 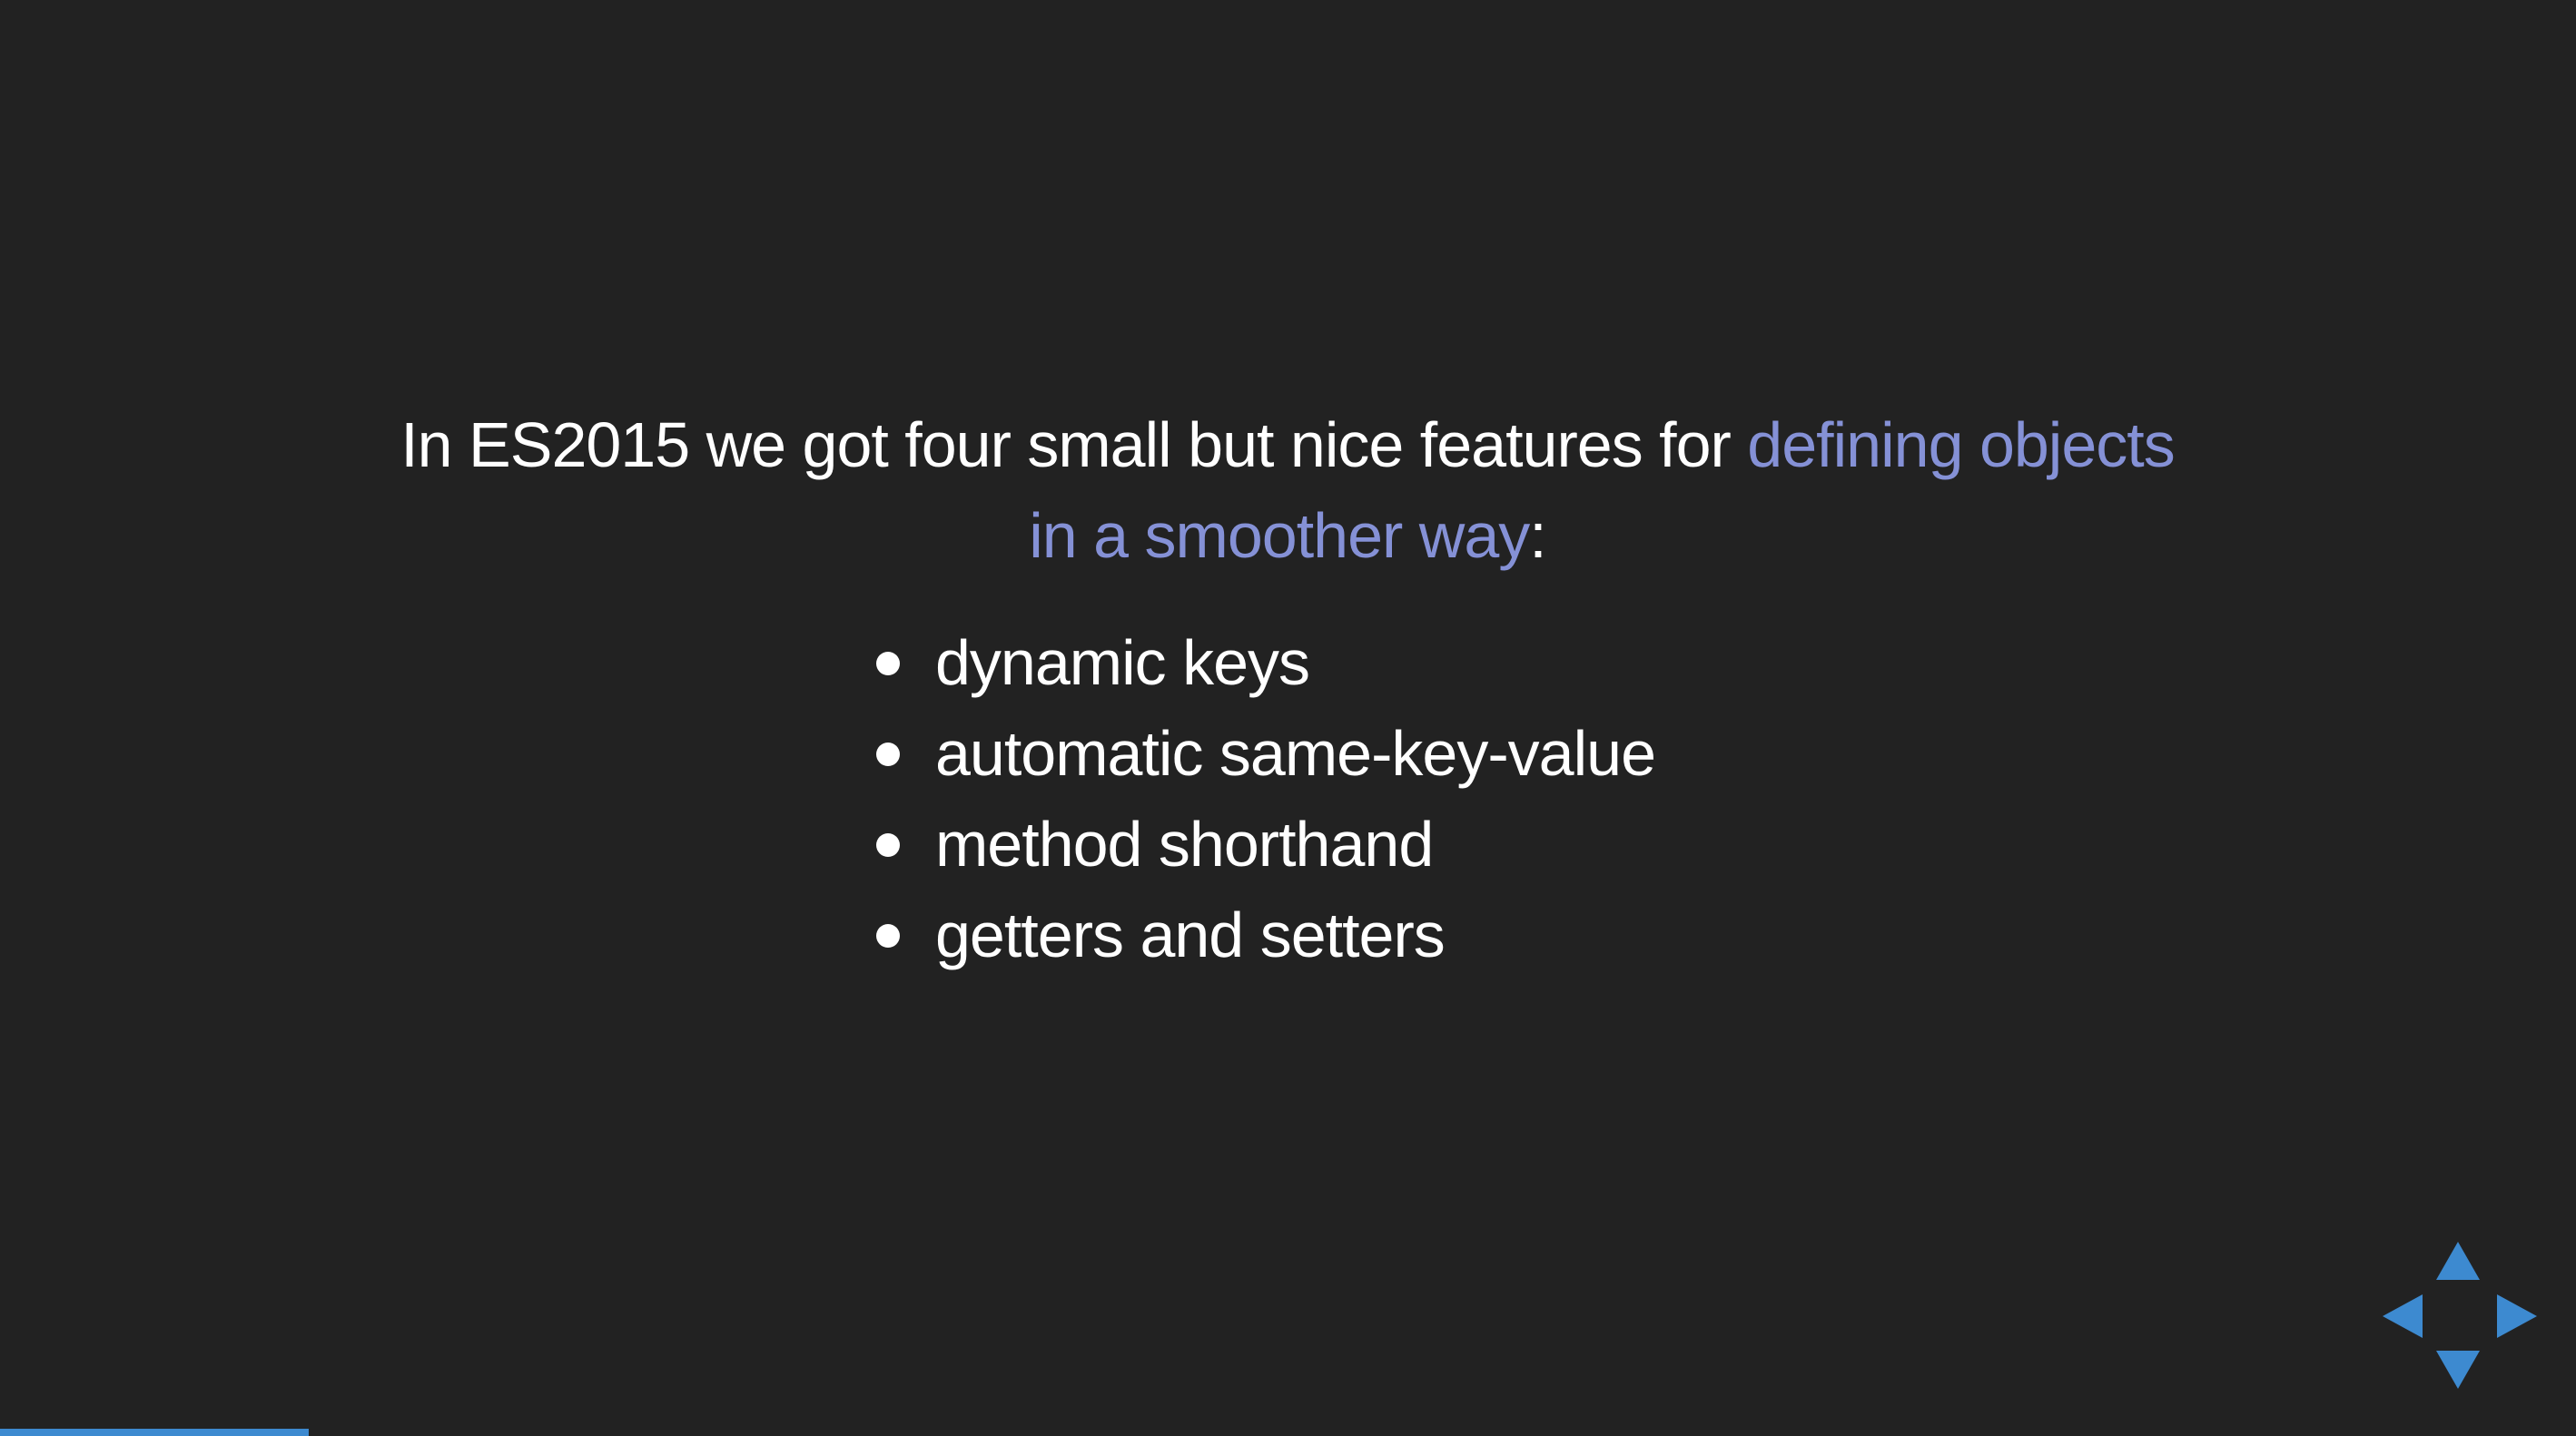 What do you see at coordinates (1288, 1433) in the screenshot?
I see `progress-bar` at bounding box center [1288, 1433].